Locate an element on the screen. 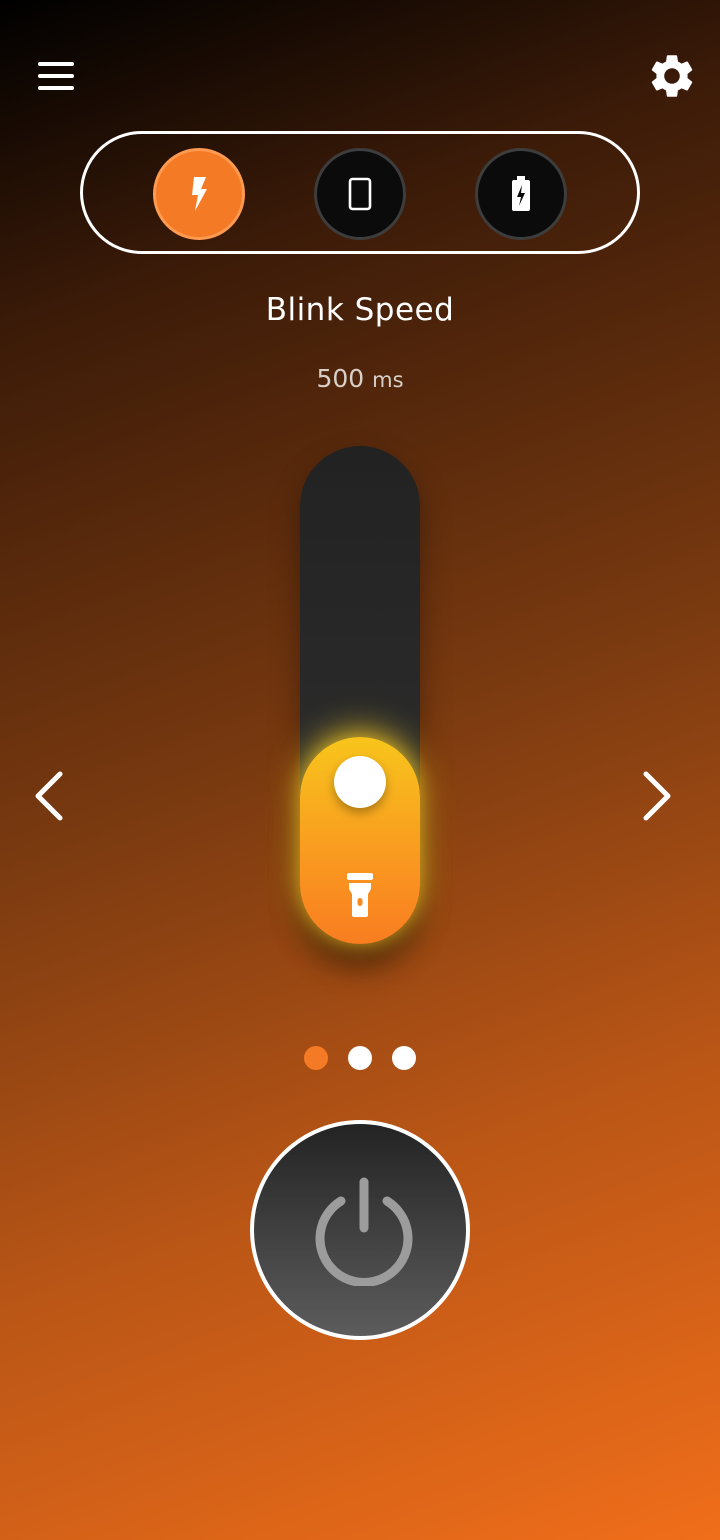 The width and height of the screenshot is (720, 1540). power-button is located at coordinates (360, 1230).